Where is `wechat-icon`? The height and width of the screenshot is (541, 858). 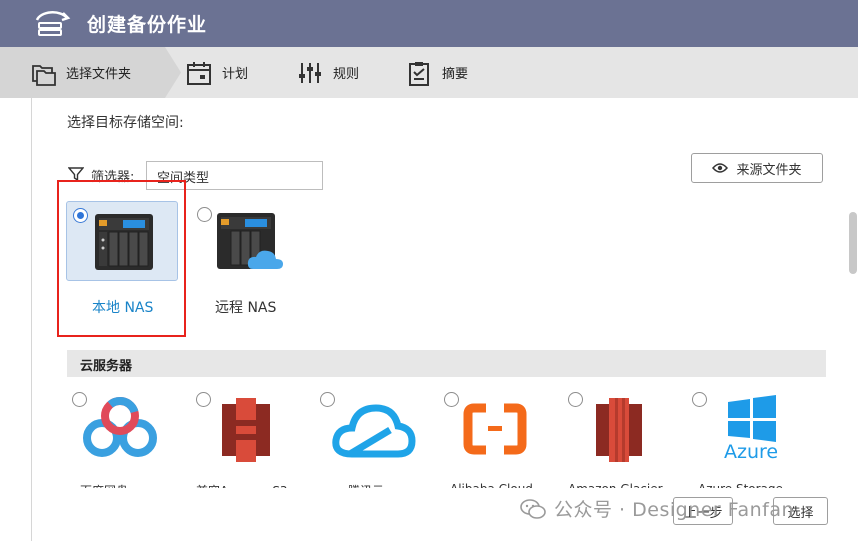 wechat-icon is located at coordinates (533, 508).